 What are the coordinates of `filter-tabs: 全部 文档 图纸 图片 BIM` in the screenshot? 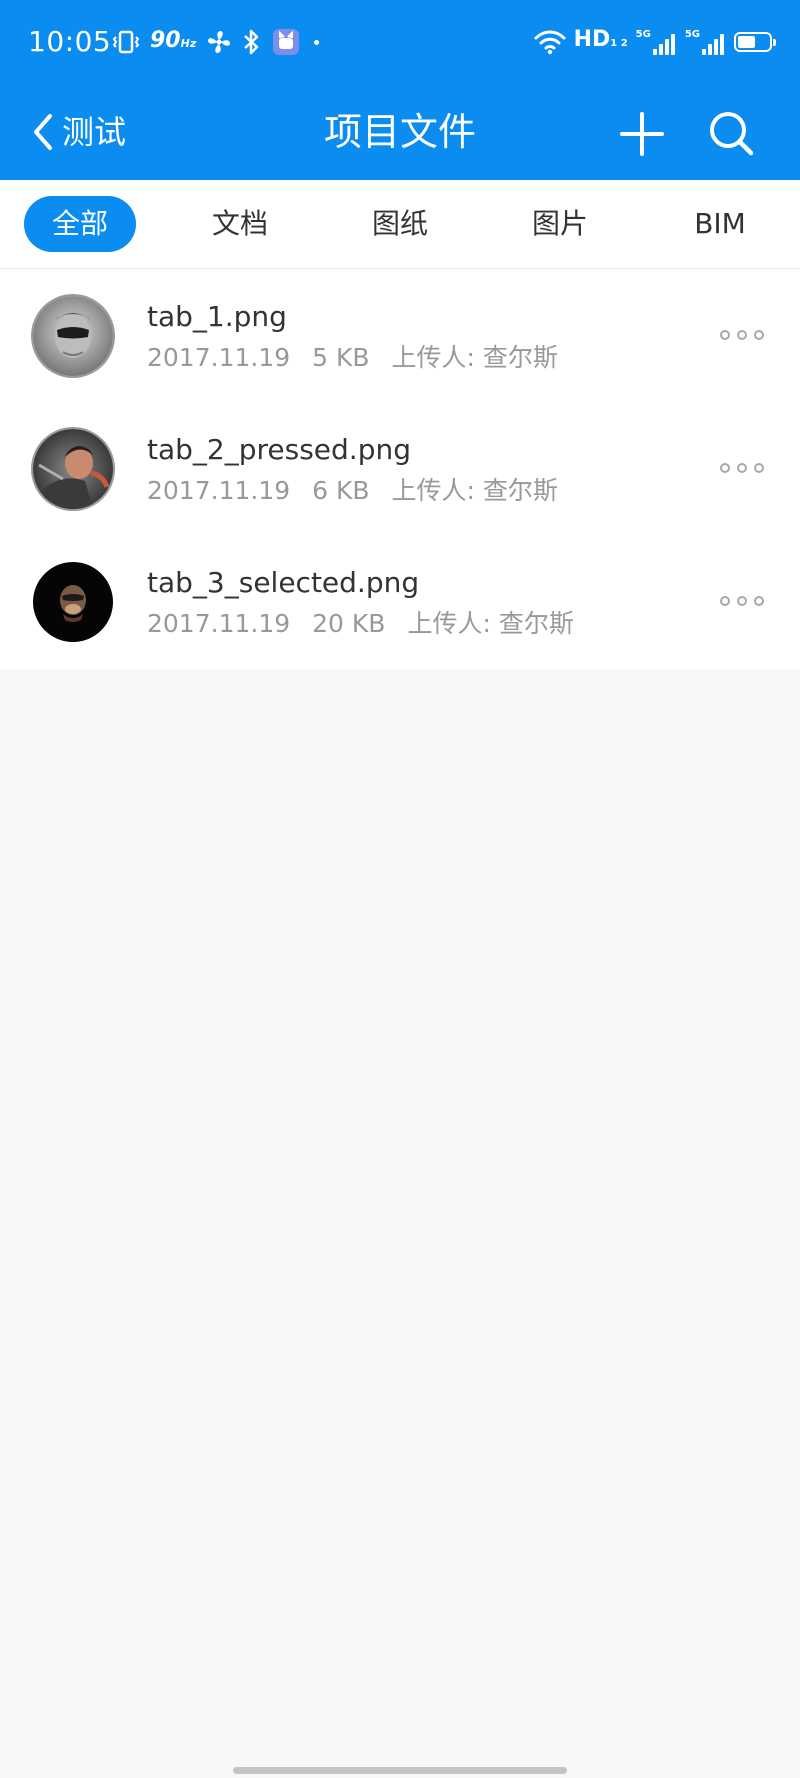 It's located at (400, 224).